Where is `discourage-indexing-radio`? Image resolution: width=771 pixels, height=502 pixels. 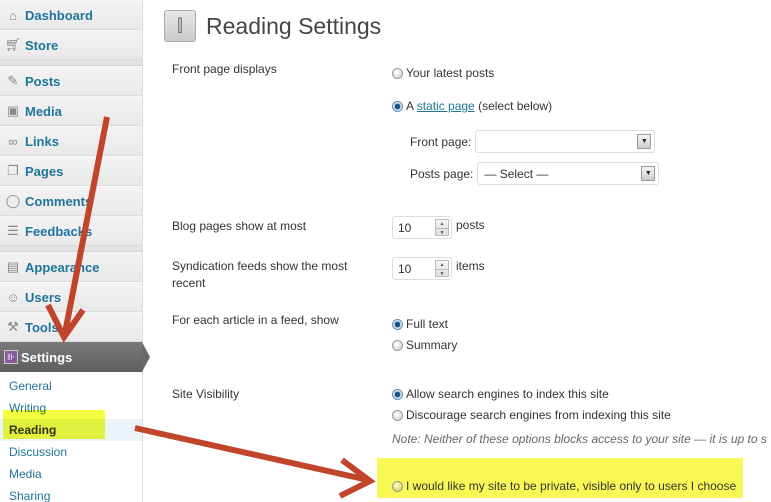 discourage-indexing-radio is located at coordinates (397, 415).